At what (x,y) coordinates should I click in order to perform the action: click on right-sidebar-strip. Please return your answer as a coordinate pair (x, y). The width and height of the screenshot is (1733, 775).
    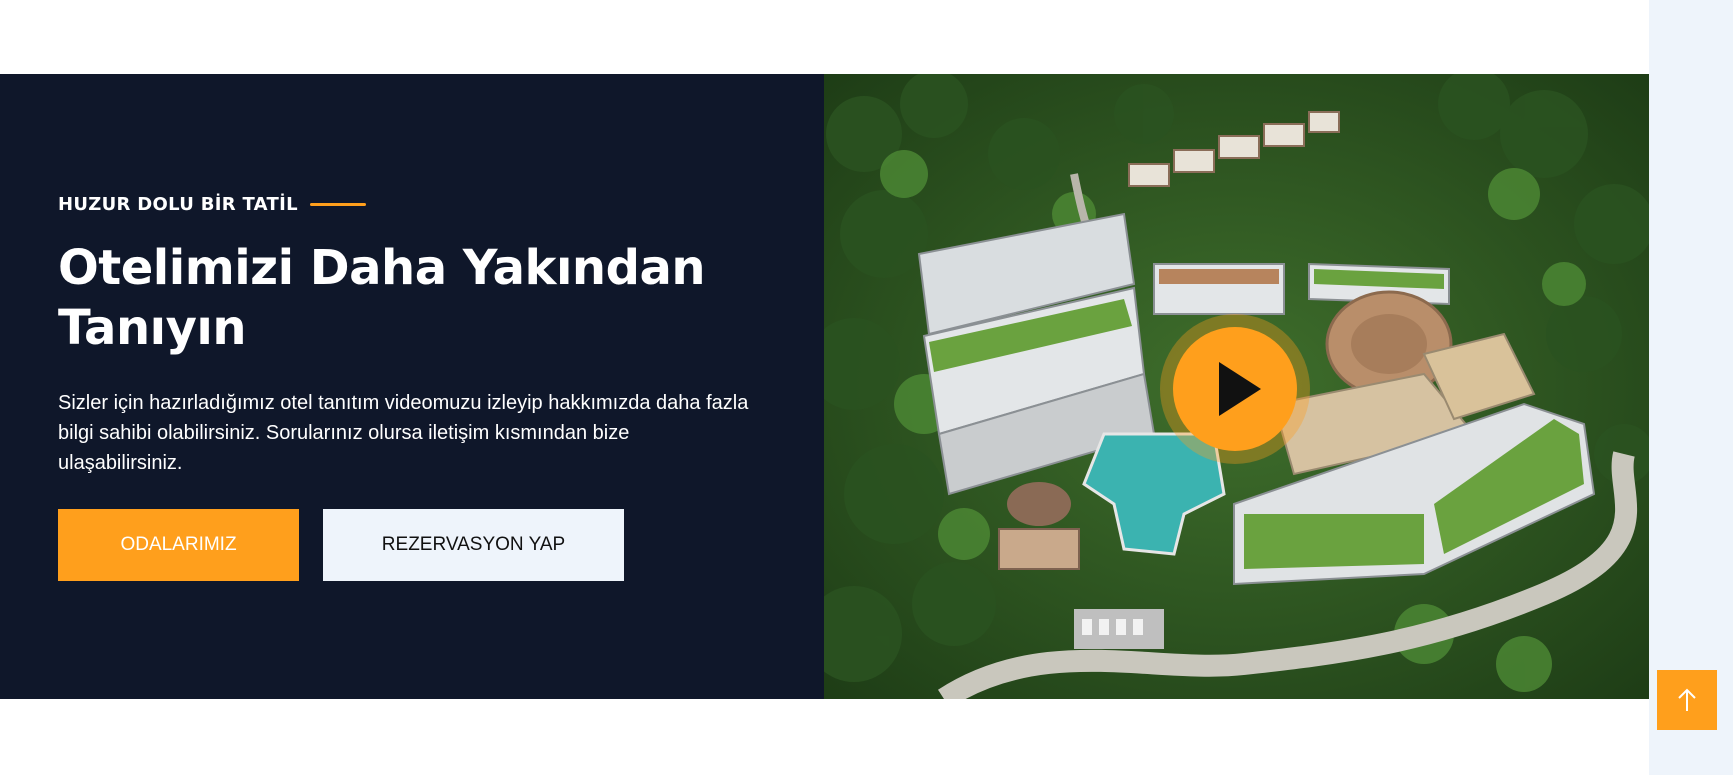
    Looking at the image, I should click on (1691, 387).